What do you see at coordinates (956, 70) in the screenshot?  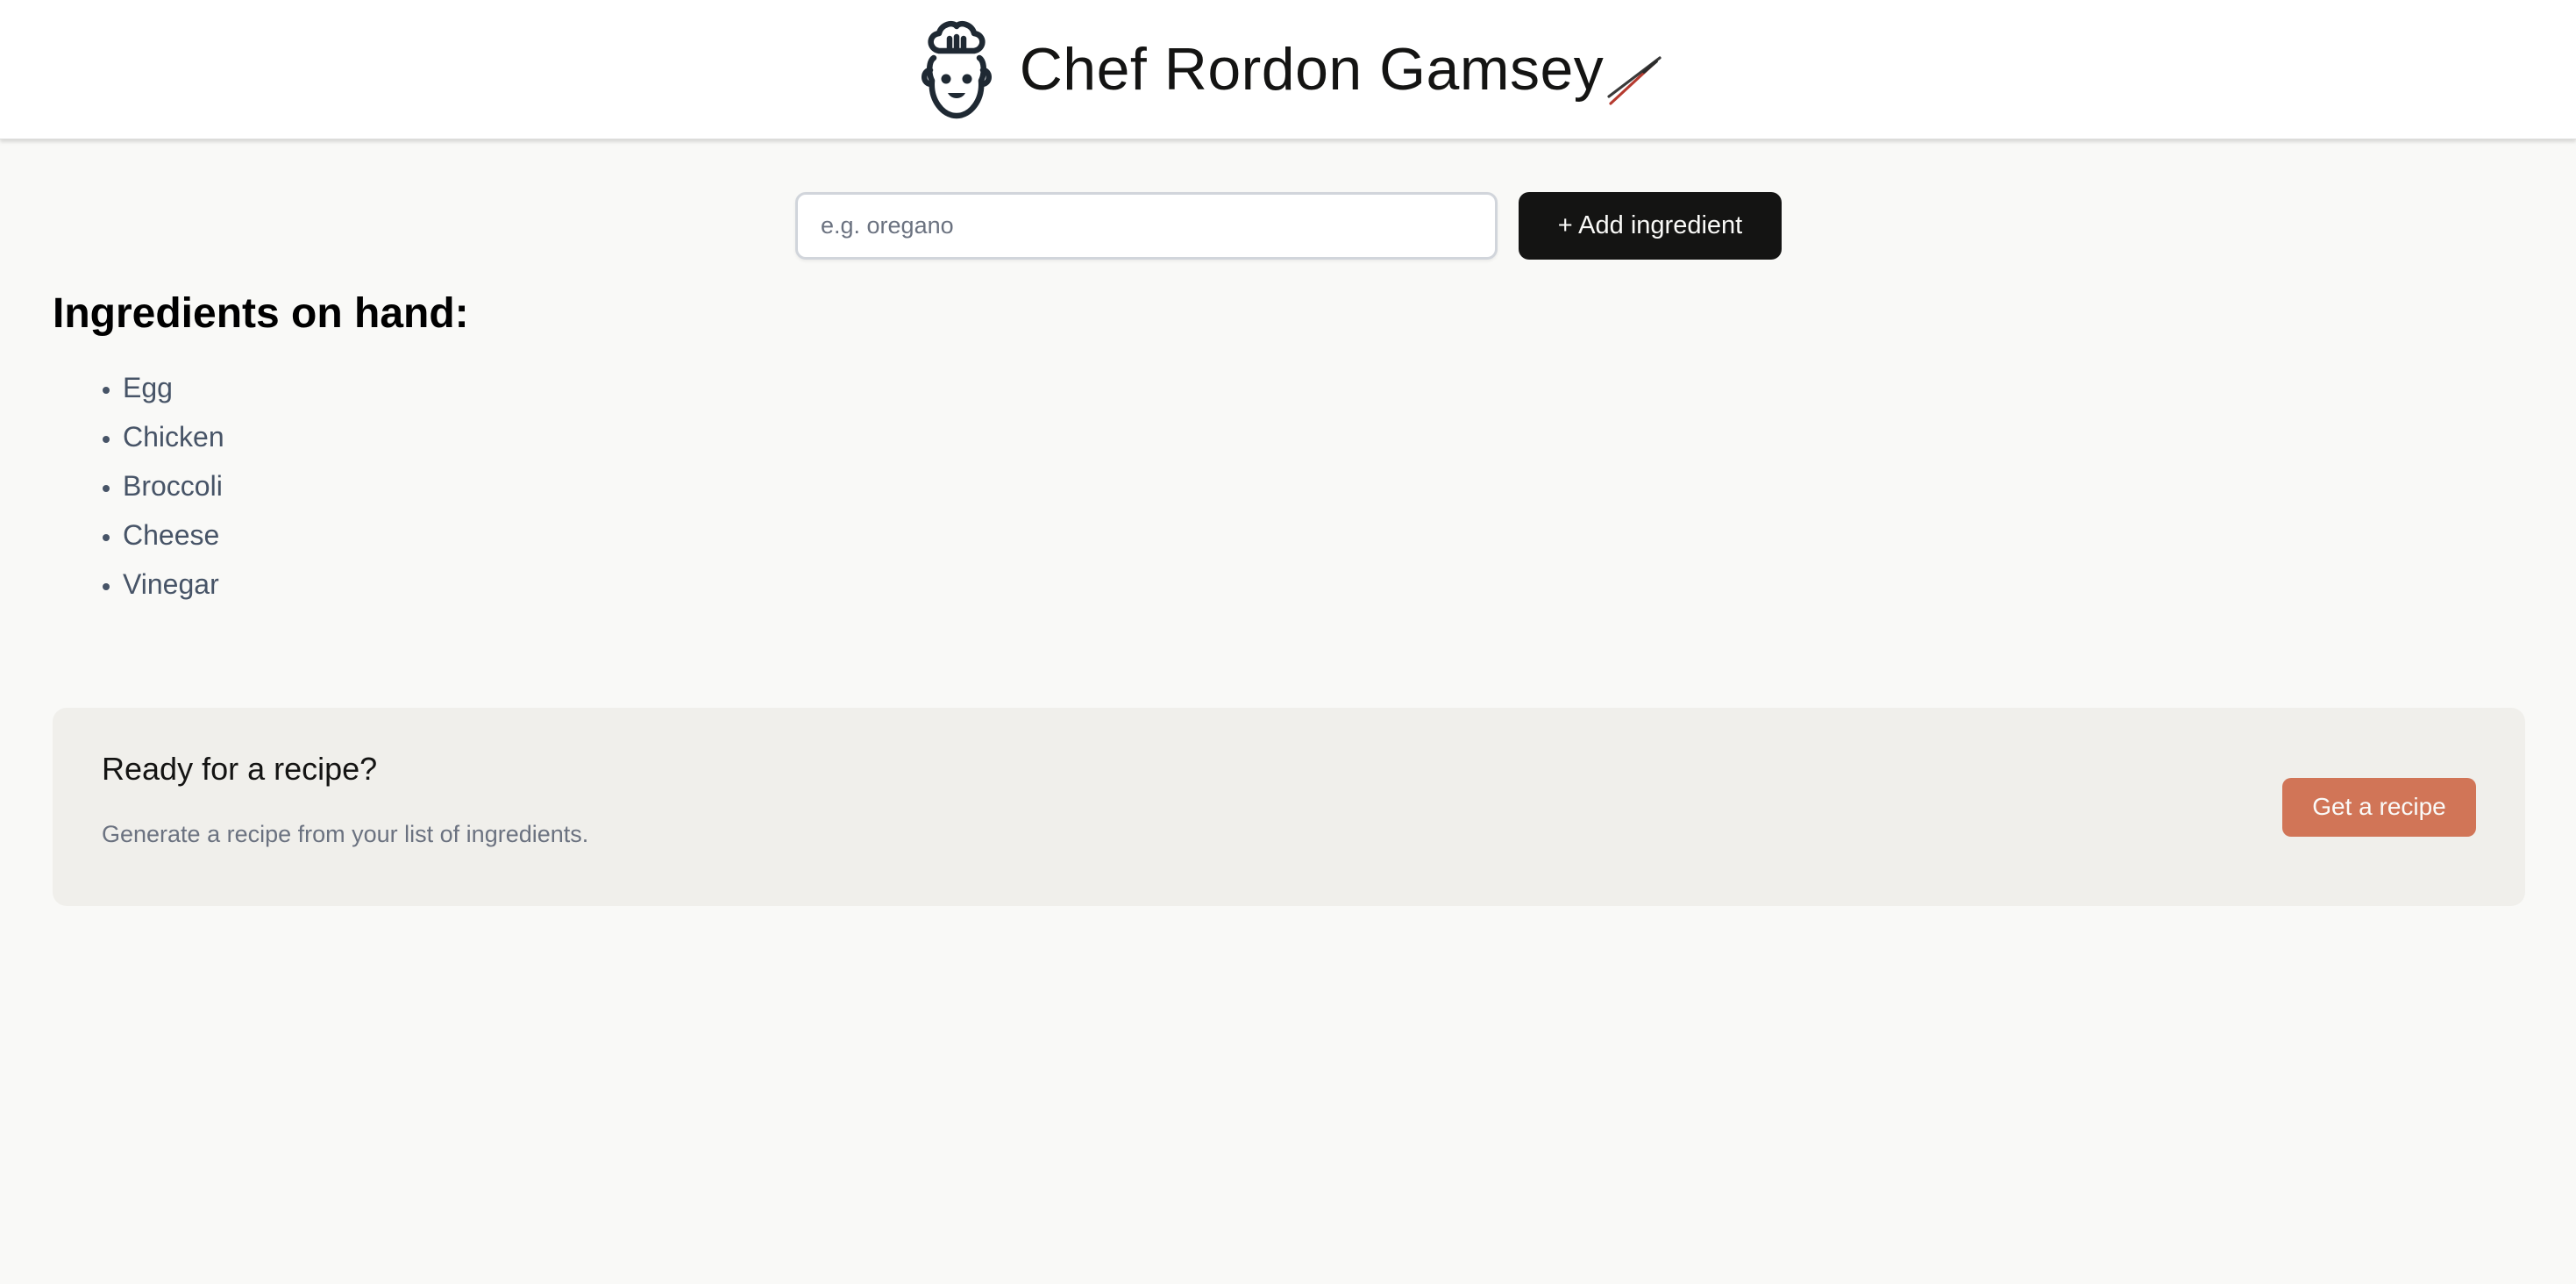 I see `chef-face-icon` at bounding box center [956, 70].